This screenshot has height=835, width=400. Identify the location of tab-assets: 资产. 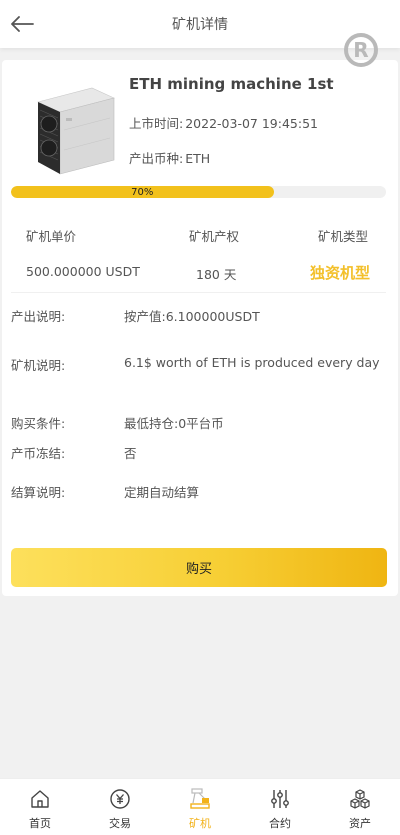
(360, 807).